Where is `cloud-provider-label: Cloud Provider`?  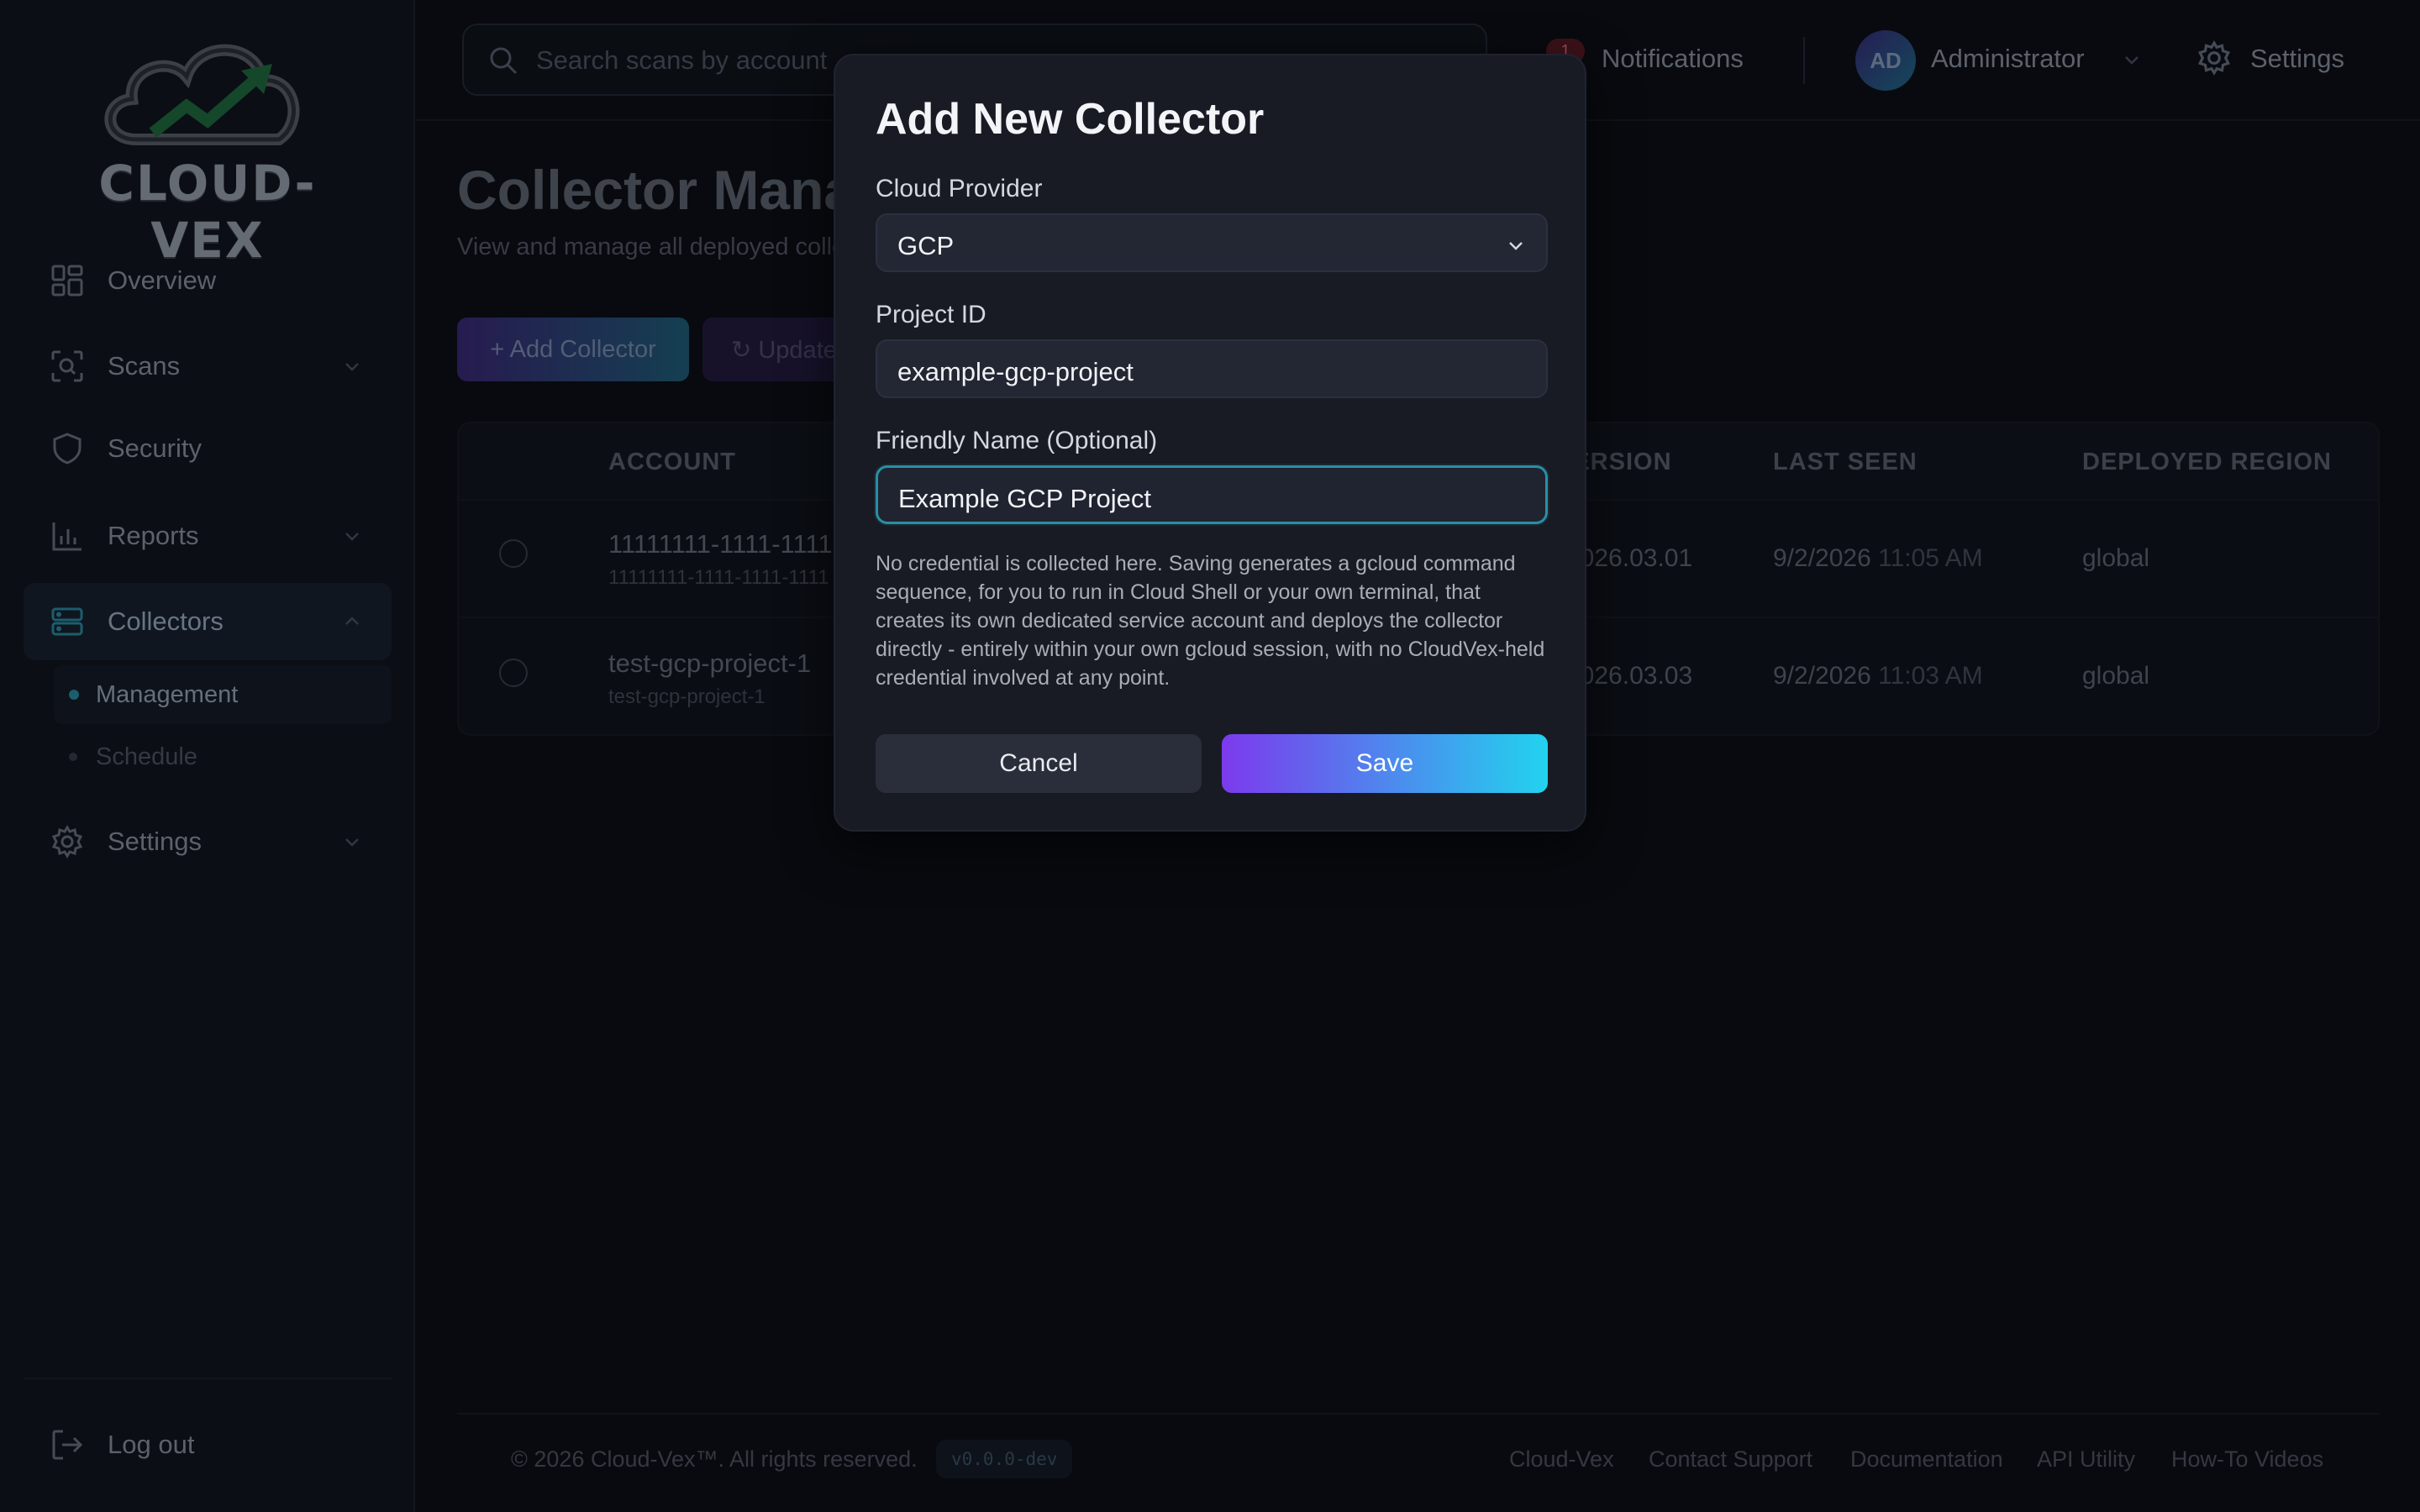 cloud-provider-label: Cloud Provider is located at coordinates (960, 188).